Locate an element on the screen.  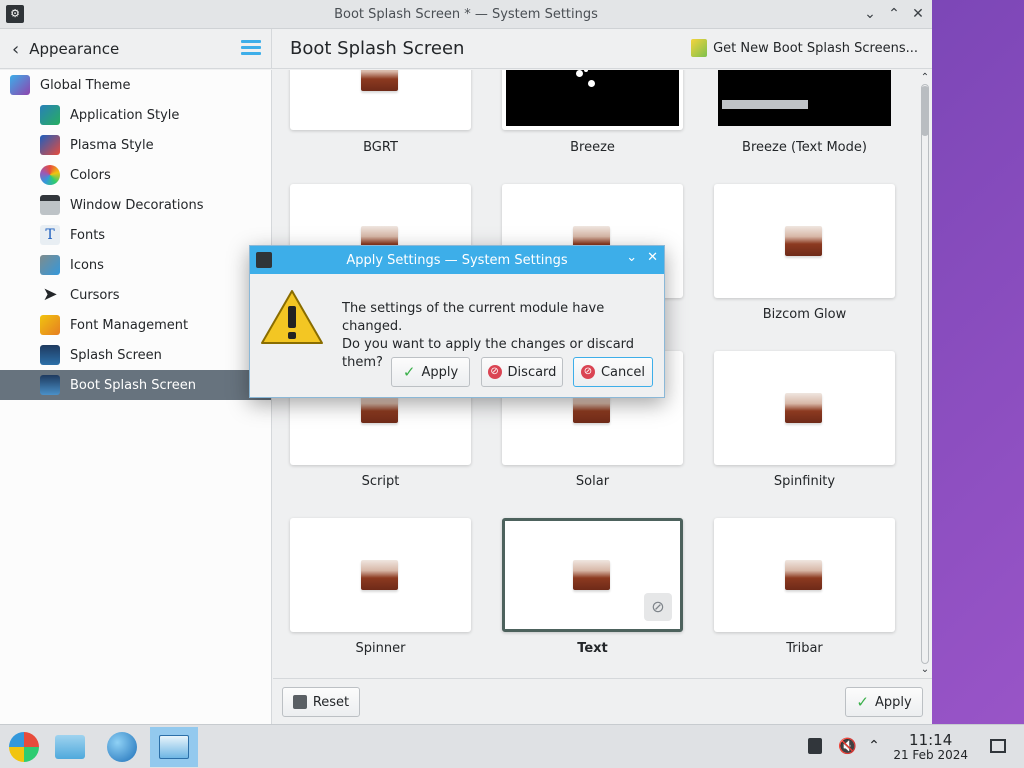
sidebar-item-global-theme: Global Theme is located at coordinates (135, 85).